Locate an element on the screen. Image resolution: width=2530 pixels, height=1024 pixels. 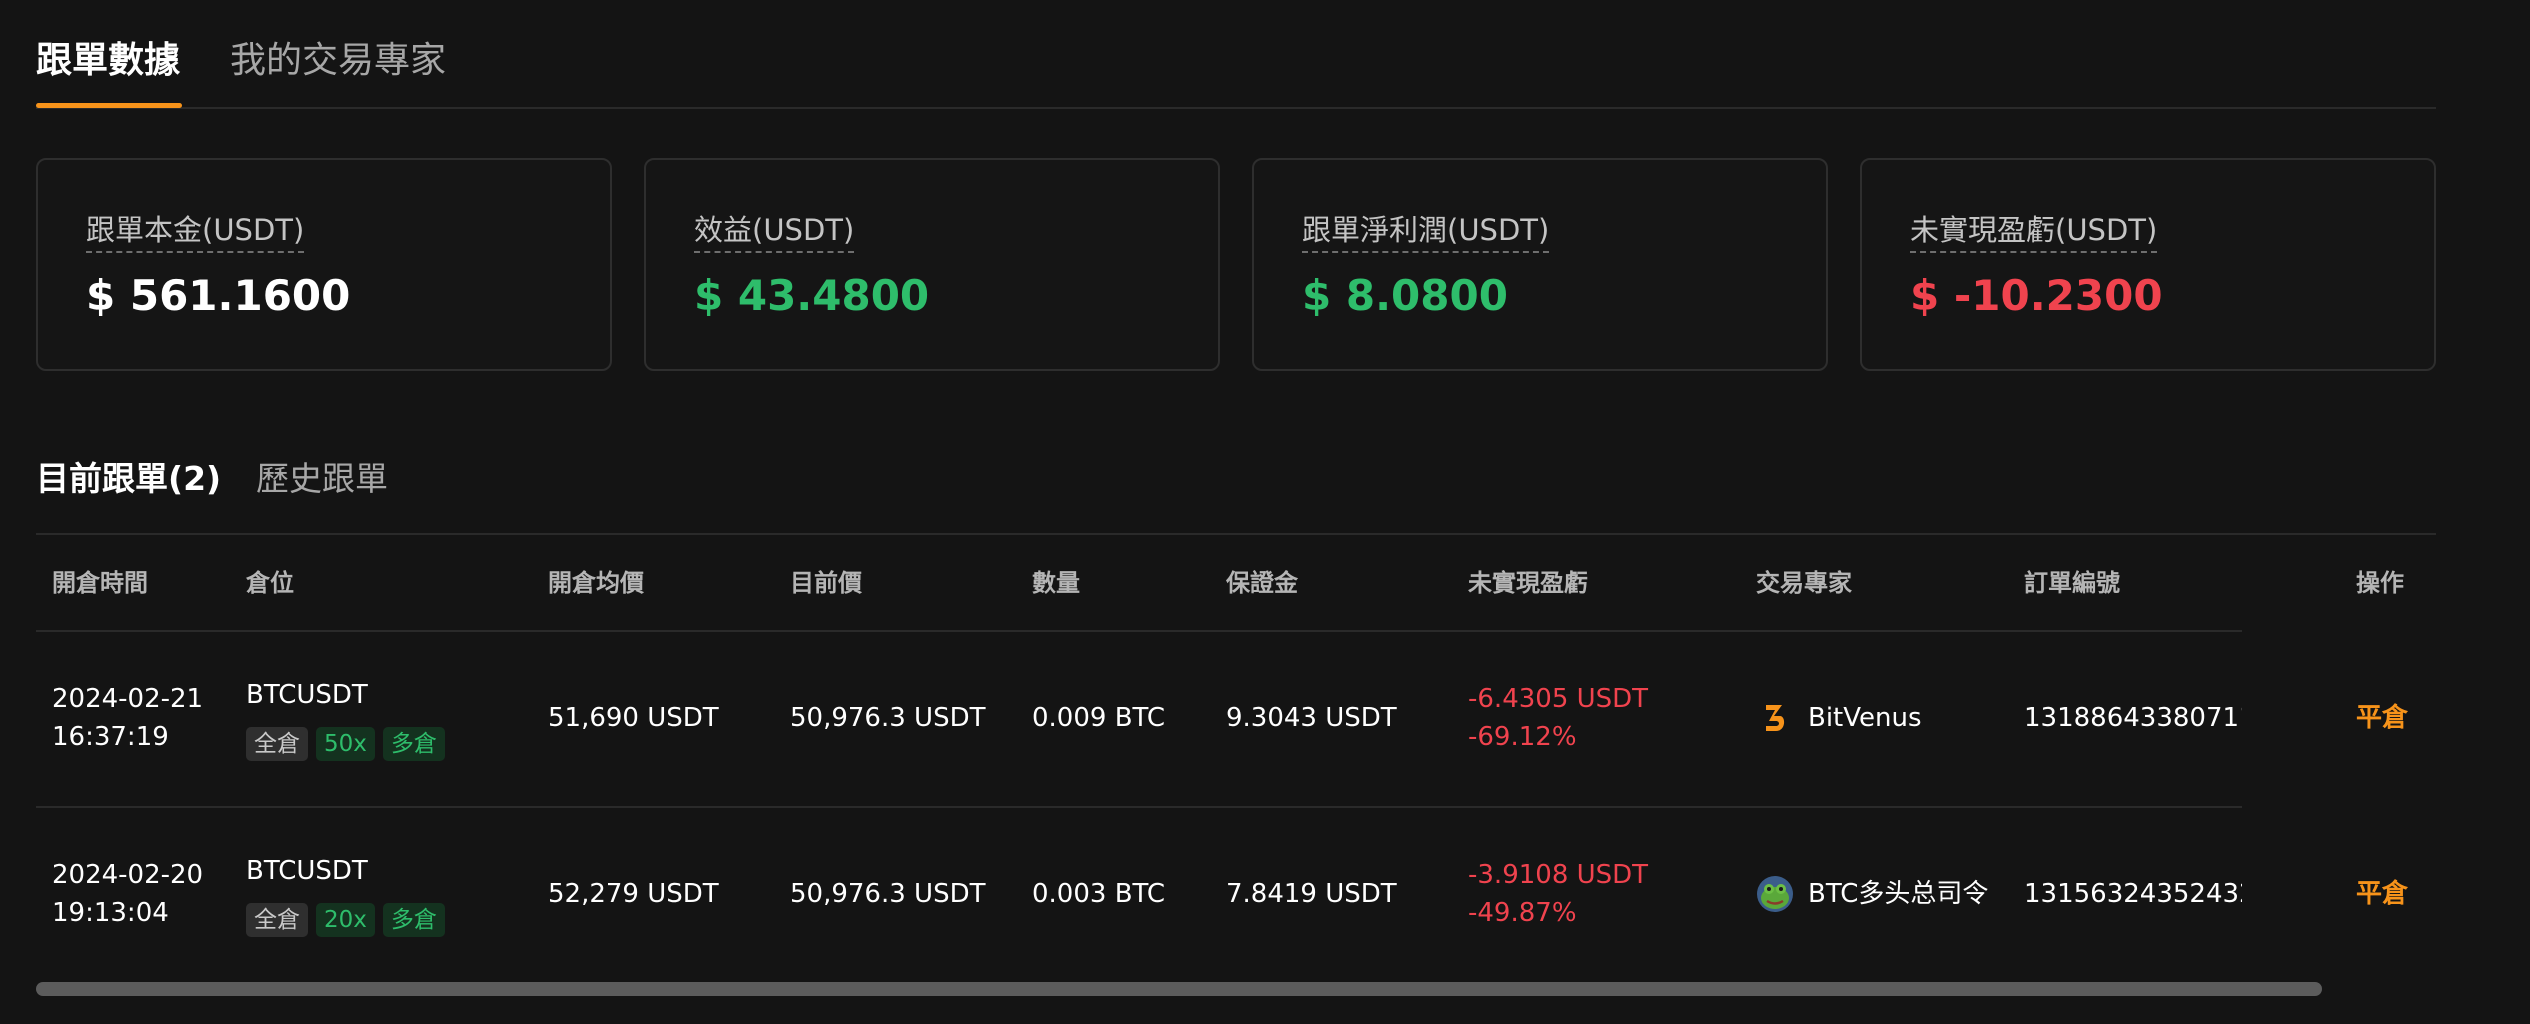
row-avg-price: 51,690 USDT is located at coordinates (633, 718).